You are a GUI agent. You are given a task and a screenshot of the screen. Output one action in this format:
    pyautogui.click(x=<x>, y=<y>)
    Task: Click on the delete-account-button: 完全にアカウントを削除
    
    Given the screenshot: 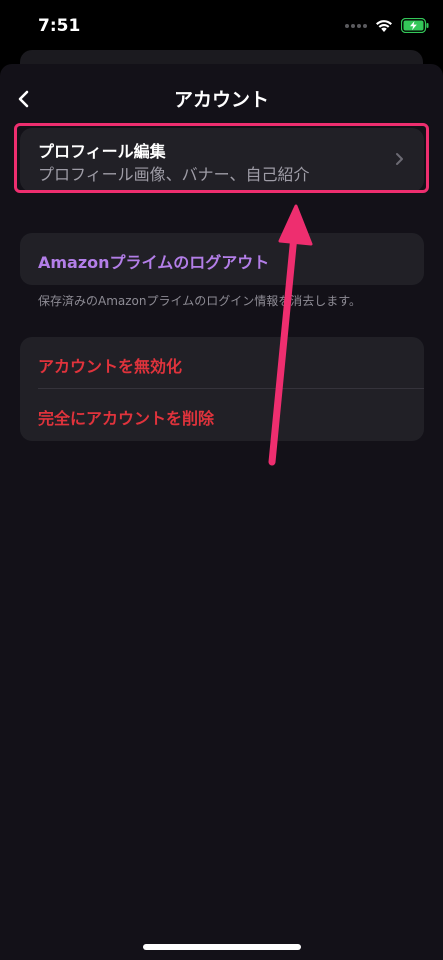 What is the action you would take?
    pyautogui.click(x=126, y=417)
    